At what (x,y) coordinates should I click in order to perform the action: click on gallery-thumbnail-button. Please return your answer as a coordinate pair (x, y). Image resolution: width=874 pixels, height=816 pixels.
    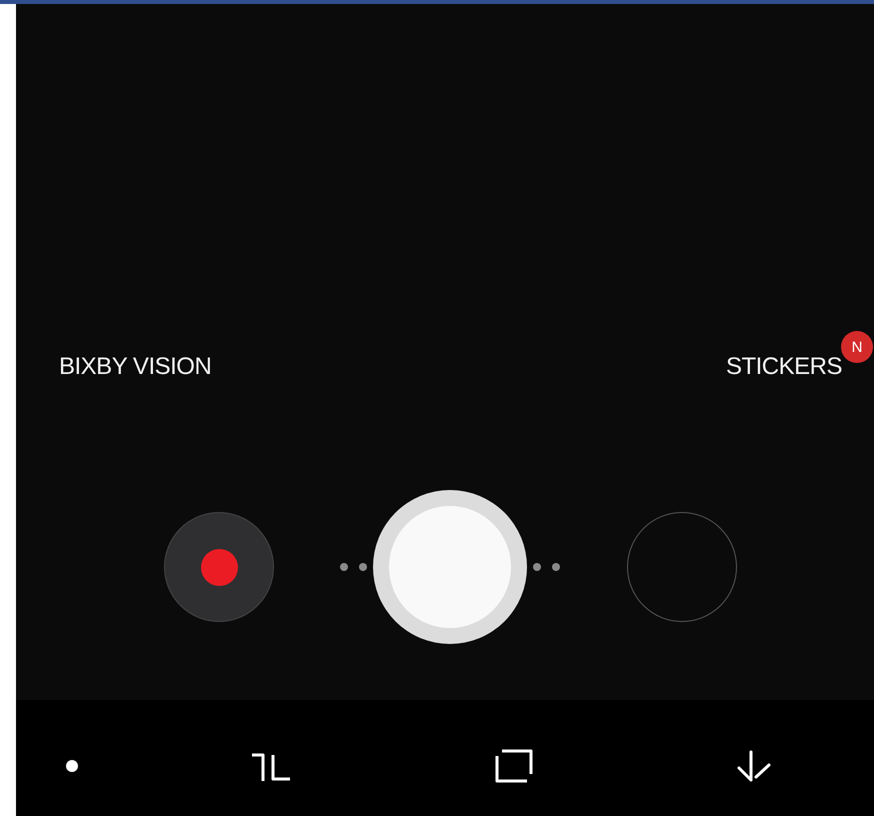
    Looking at the image, I should click on (682, 567).